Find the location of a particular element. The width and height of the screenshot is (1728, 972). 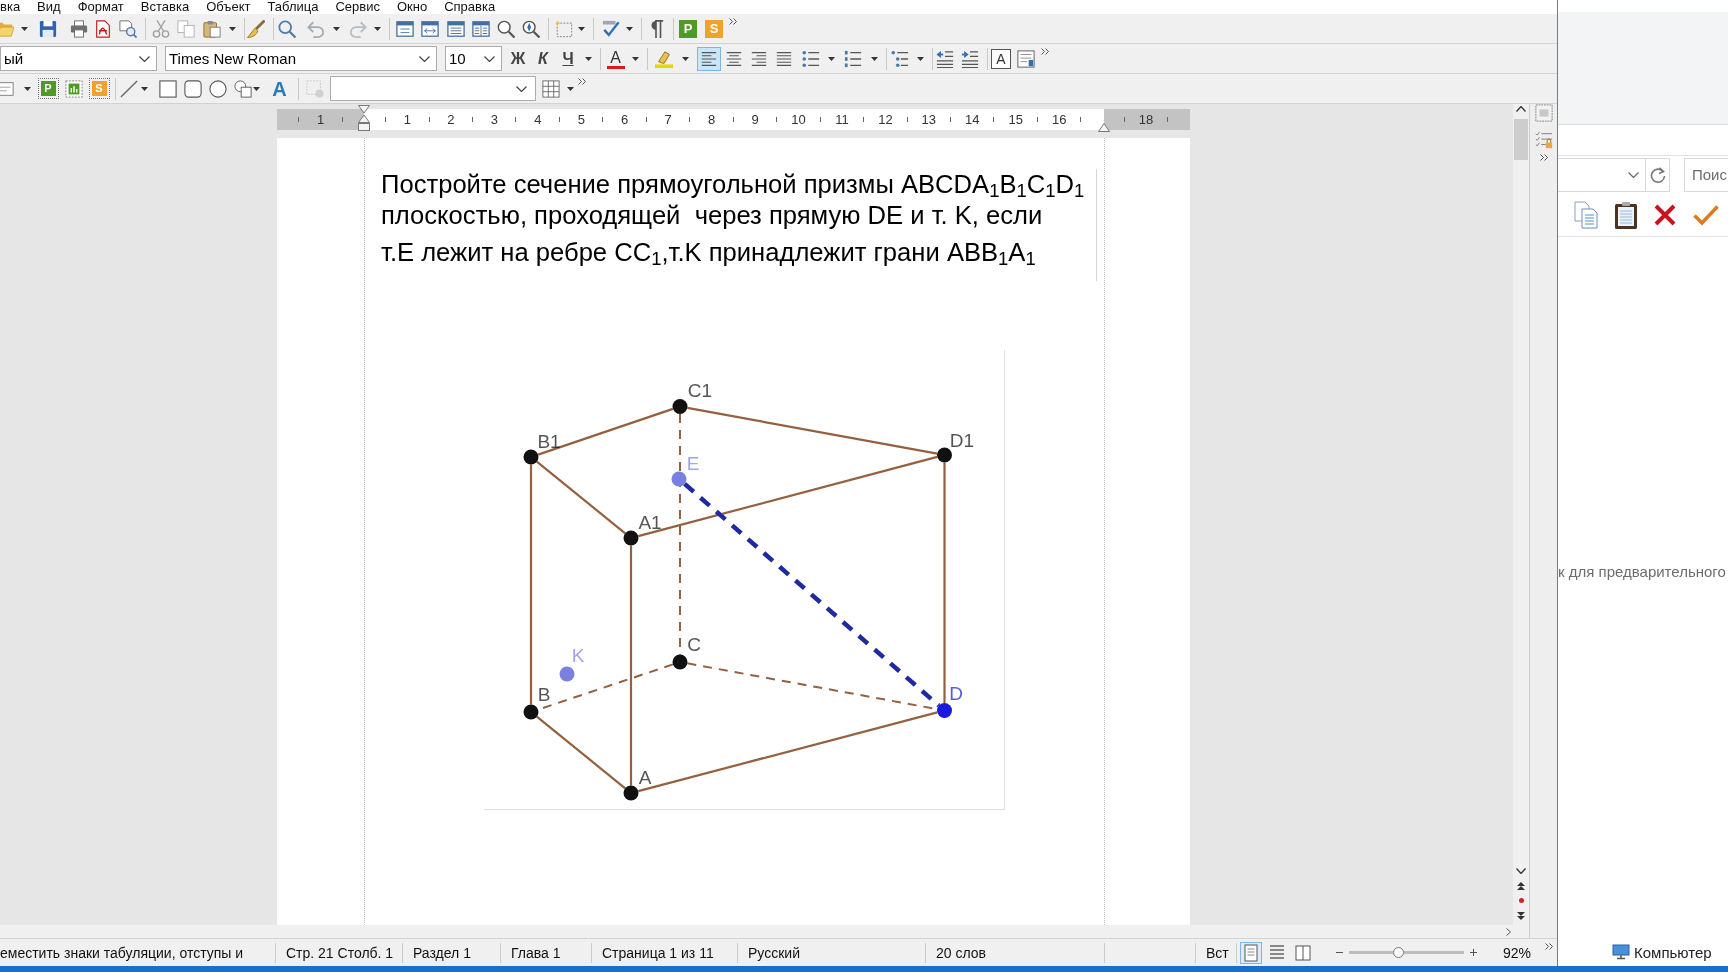

search-icon is located at coordinates (286, 28).